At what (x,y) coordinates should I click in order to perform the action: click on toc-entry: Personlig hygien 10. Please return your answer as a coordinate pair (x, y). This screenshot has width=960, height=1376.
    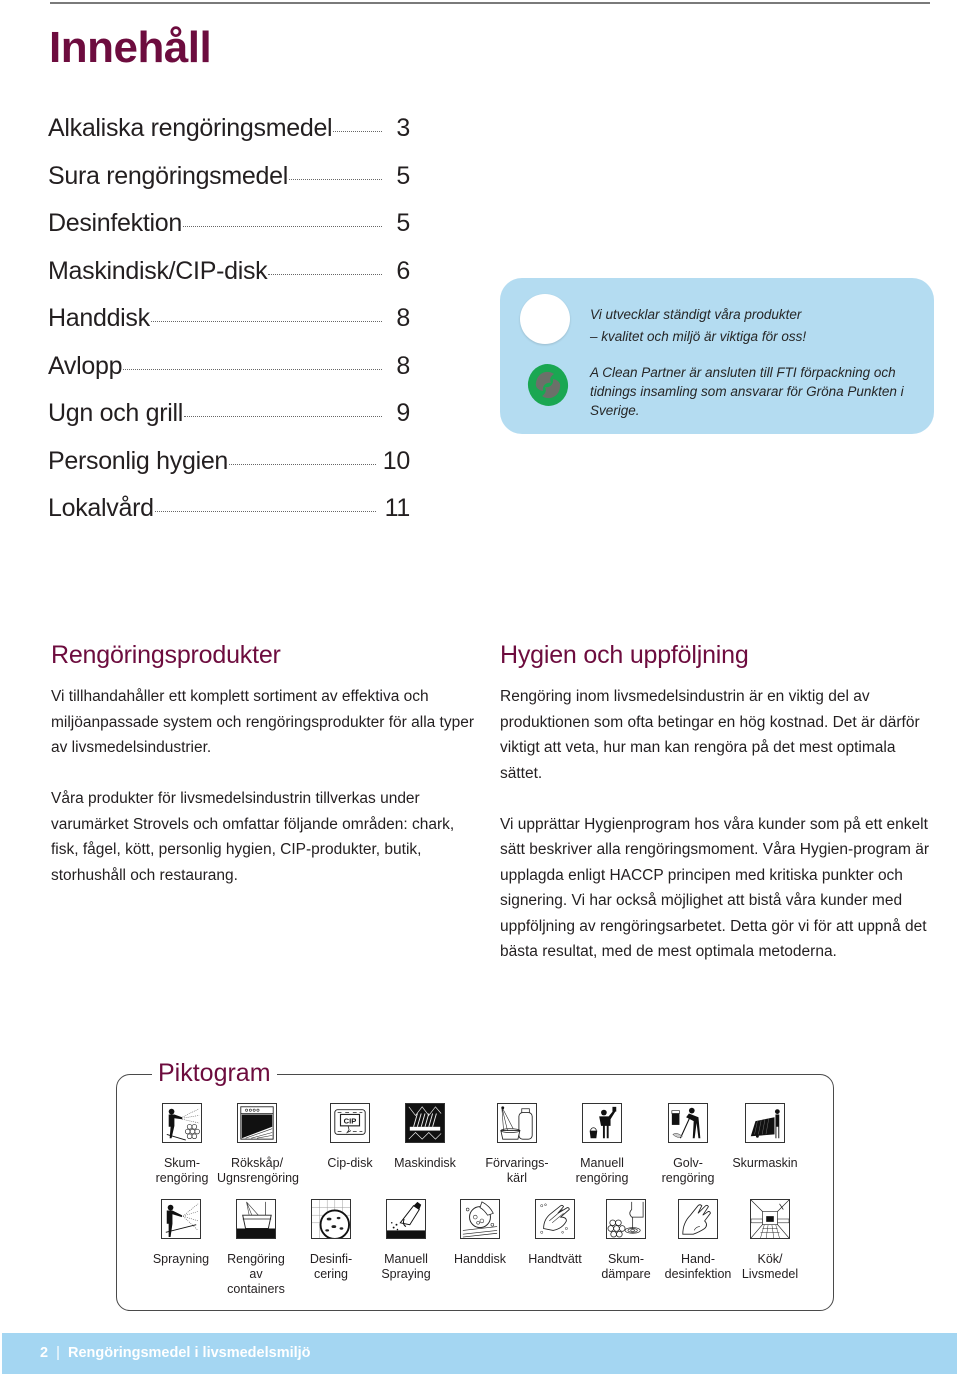
    Looking at the image, I should click on (229, 471).